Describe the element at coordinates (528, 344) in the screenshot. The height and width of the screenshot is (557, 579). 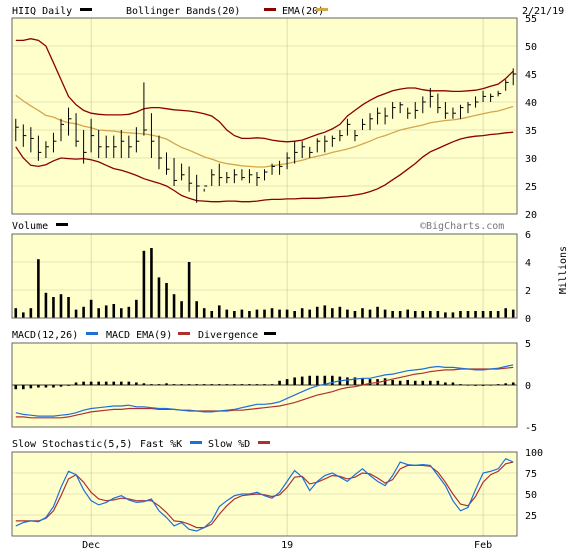
I see `y-tick-label: 5` at that location.